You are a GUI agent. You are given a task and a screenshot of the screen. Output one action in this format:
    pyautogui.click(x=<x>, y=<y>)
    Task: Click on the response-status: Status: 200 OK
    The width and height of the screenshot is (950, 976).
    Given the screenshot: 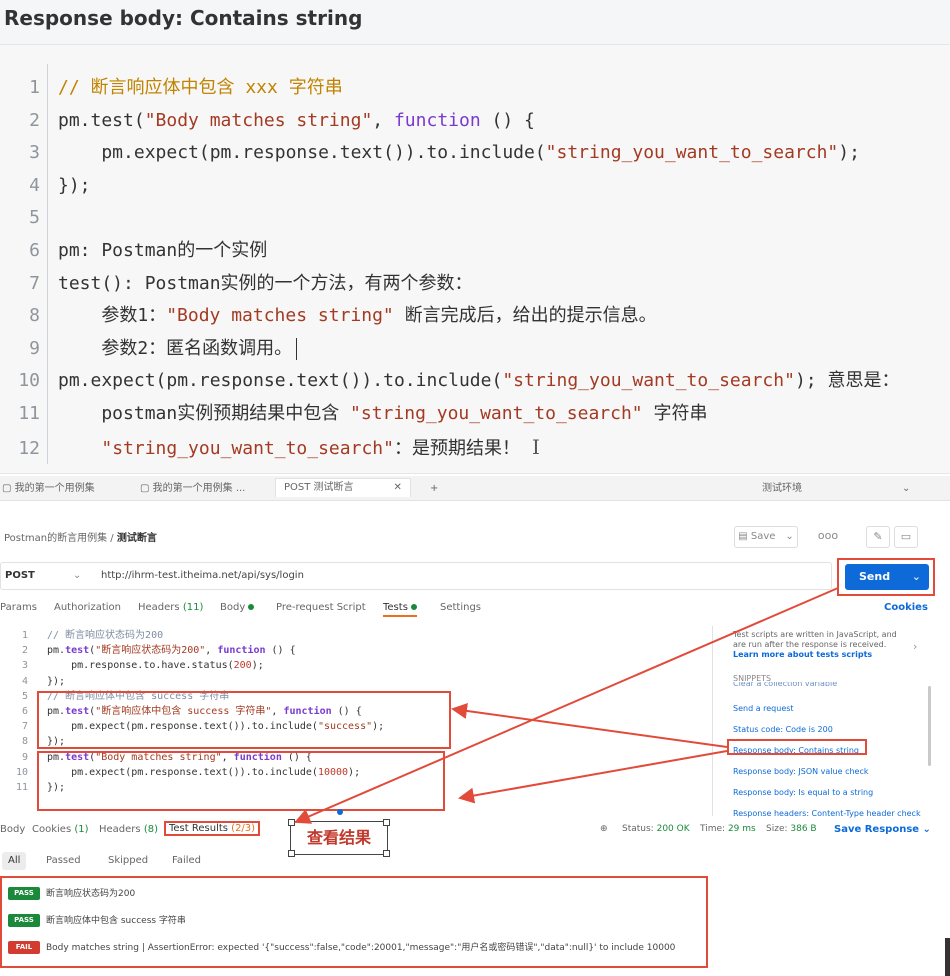 What is the action you would take?
    pyautogui.click(x=656, y=829)
    